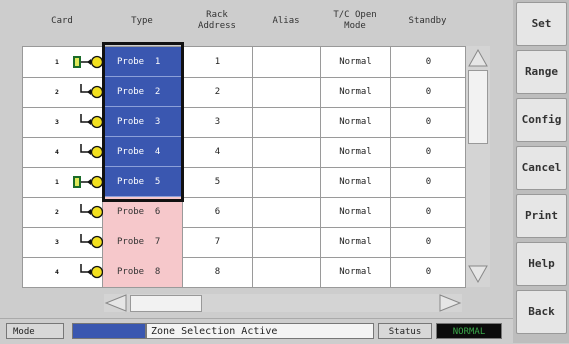 Image resolution: width=569 pixels, height=344 pixels. I want to click on status-bar: Mode Zone Selection Active Status NORMAL, so click(256, 331).